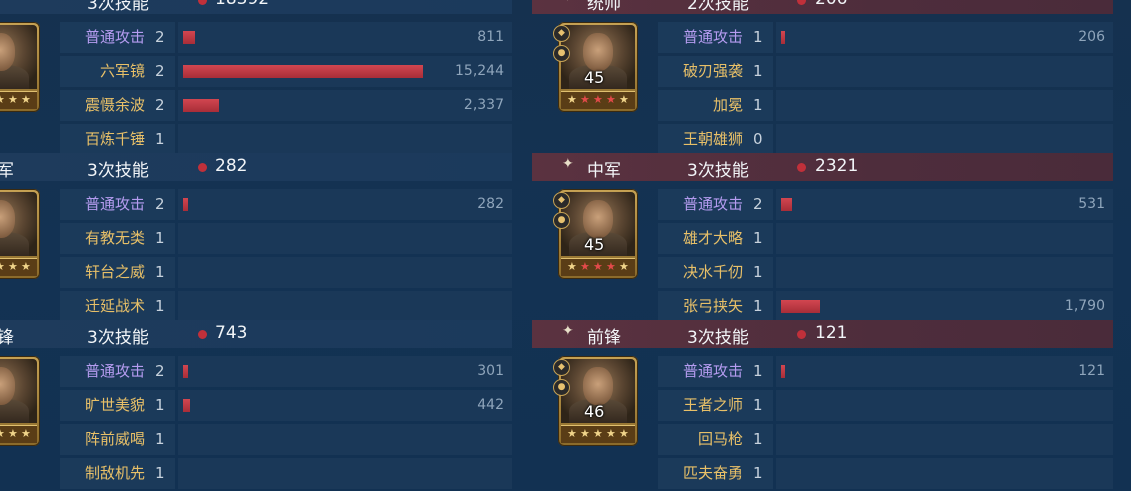  I want to click on skill-name-cell: 王朝雄狮 0, so click(715, 139).